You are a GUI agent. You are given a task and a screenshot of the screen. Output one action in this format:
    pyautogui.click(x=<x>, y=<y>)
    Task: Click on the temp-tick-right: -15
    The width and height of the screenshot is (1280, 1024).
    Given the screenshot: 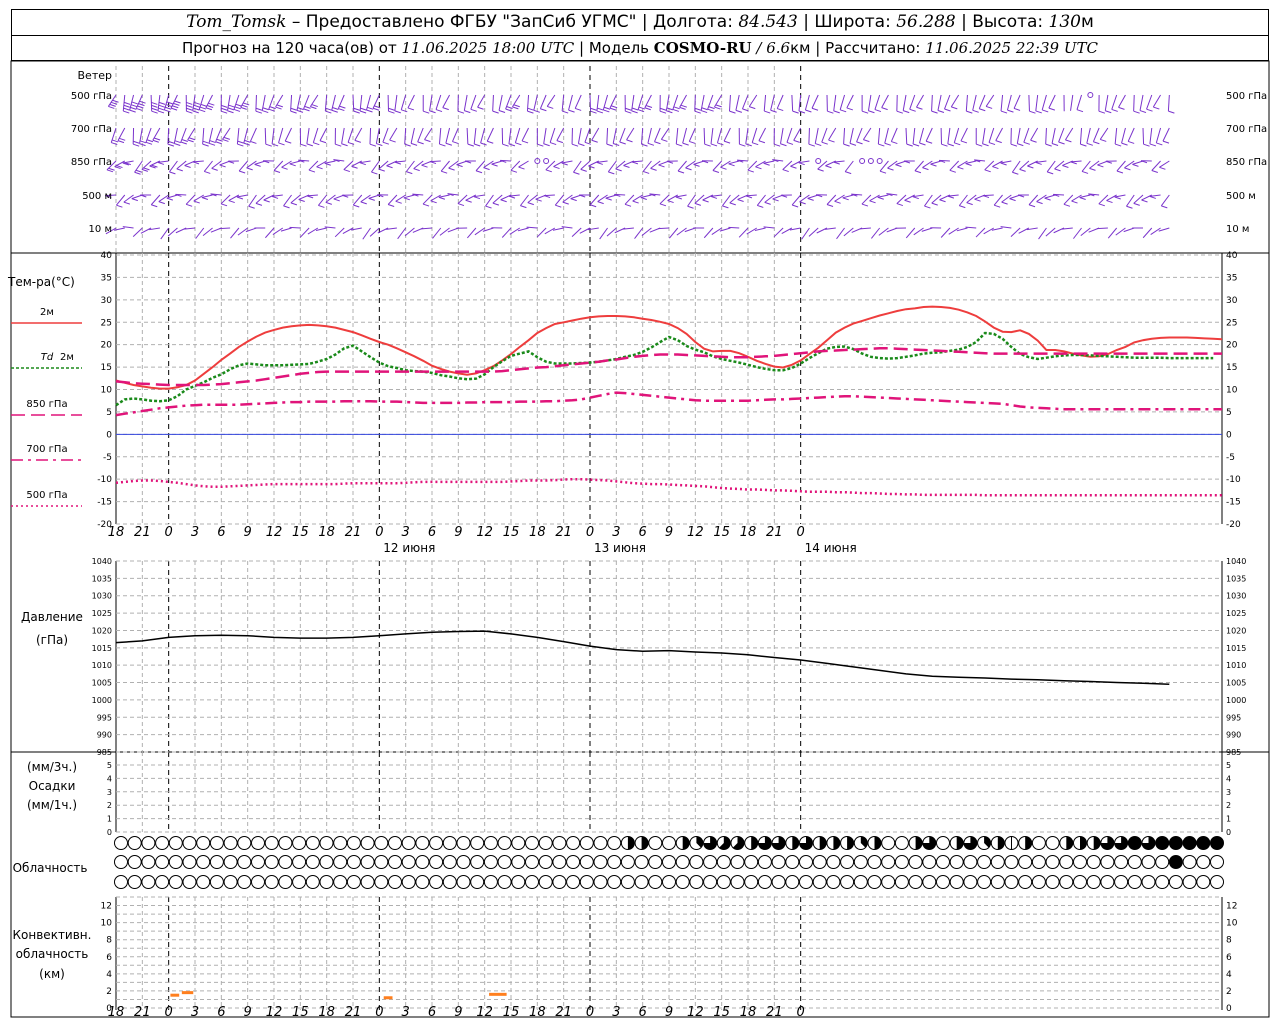 What is the action you would take?
    pyautogui.click(x=1233, y=503)
    